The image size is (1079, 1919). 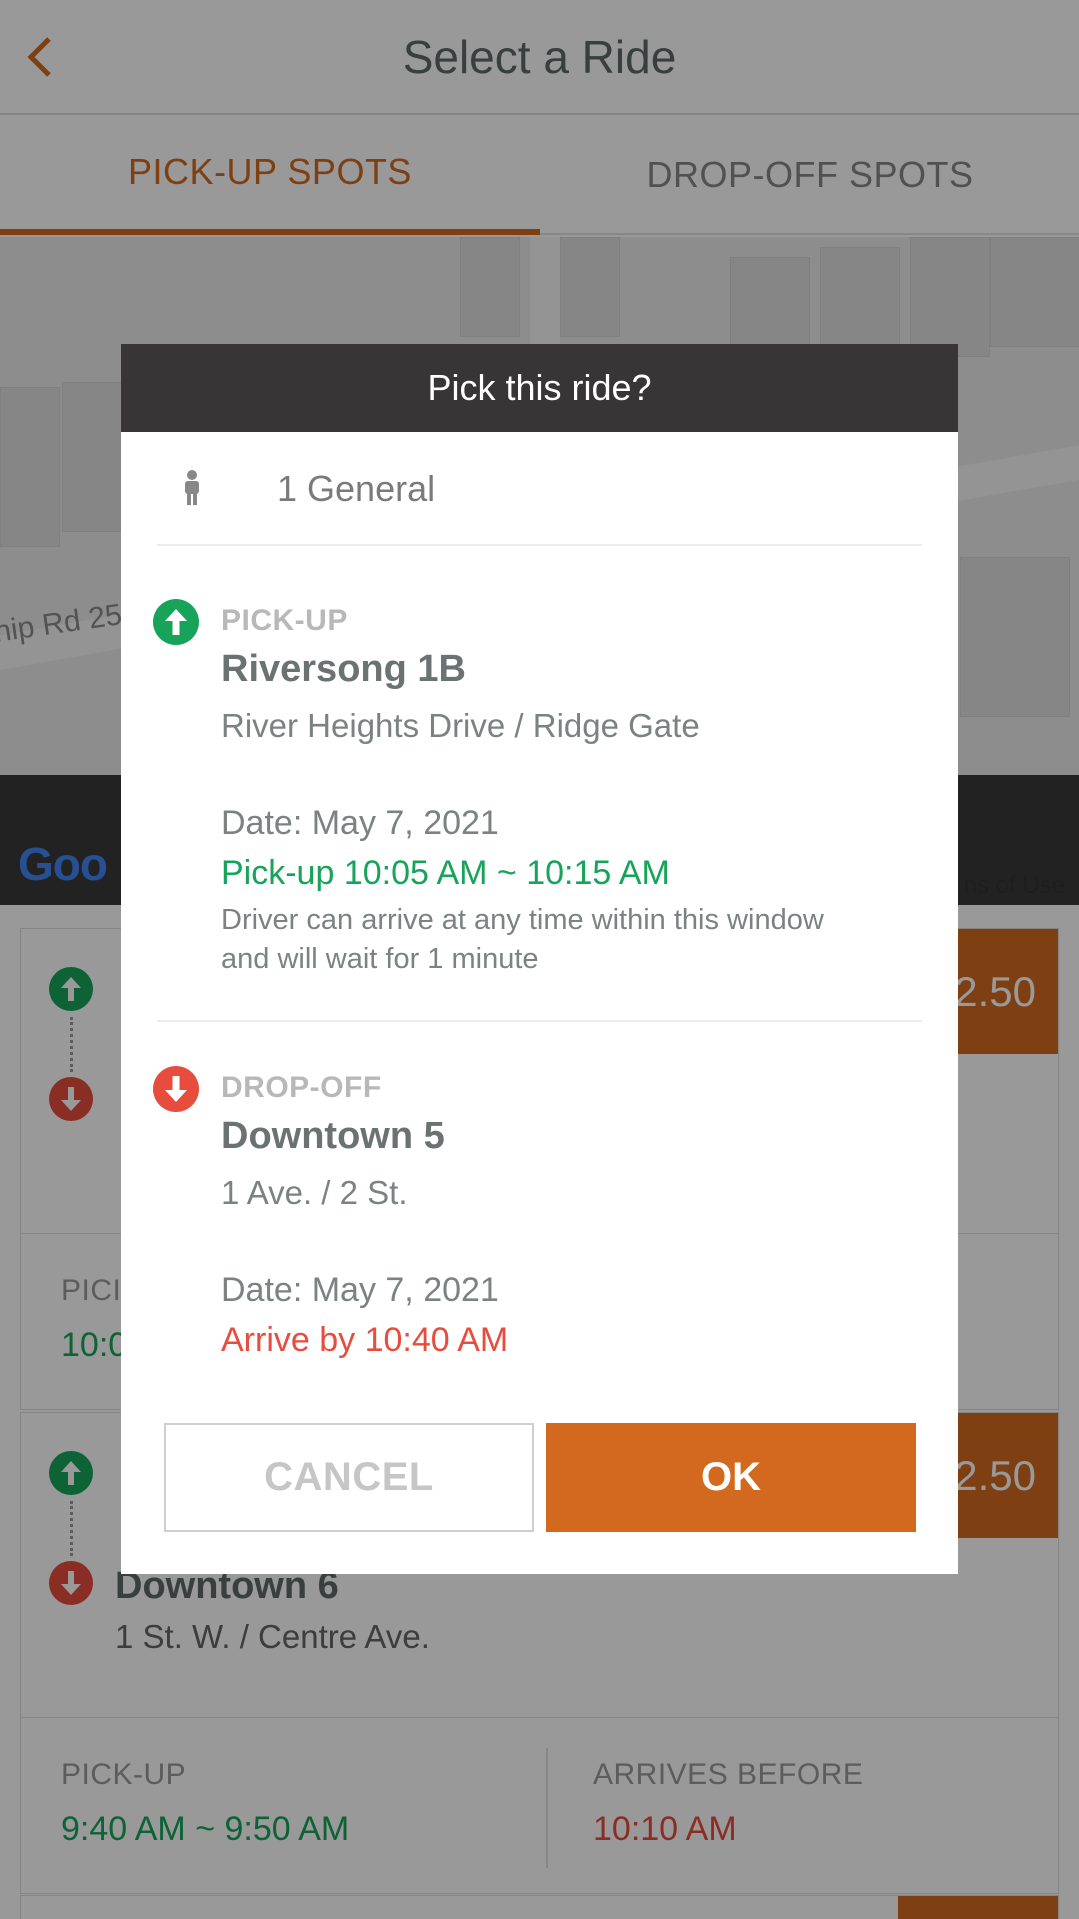 What do you see at coordinates (365, 1340) in the screenshot?
I see `dropoff-arrive-by: Arrive by 10:40 AM` at bounding box center [365, 1340].